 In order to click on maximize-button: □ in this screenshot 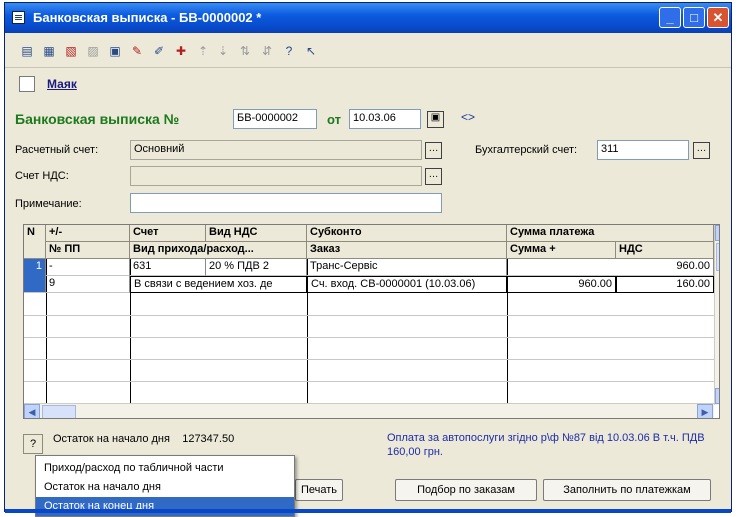, I will do `click(694, 17)`.